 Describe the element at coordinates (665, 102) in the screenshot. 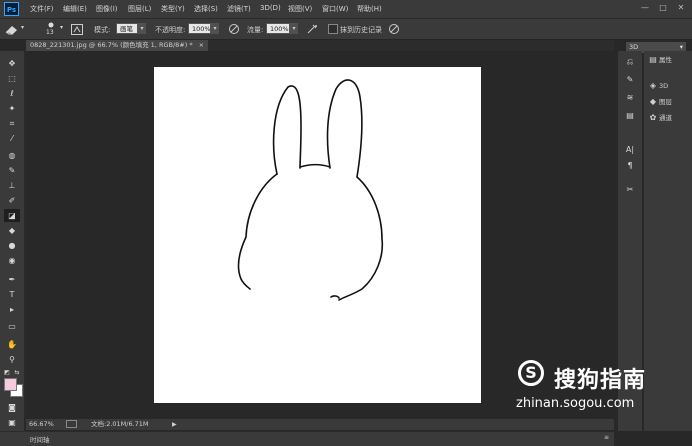

I see `panel-layers-label: 图层` at that location.